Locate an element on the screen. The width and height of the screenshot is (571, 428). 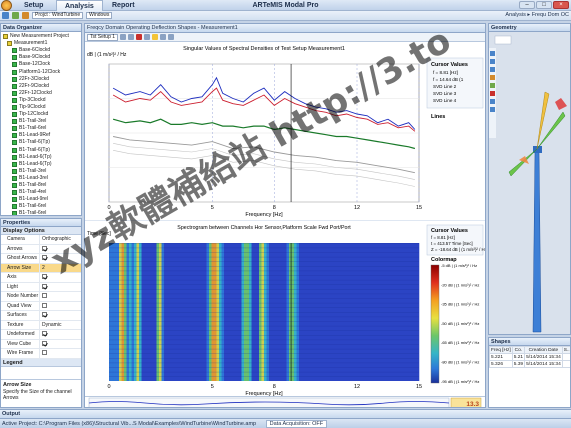
property-row: Quad View is located at coordinates (41, 306).